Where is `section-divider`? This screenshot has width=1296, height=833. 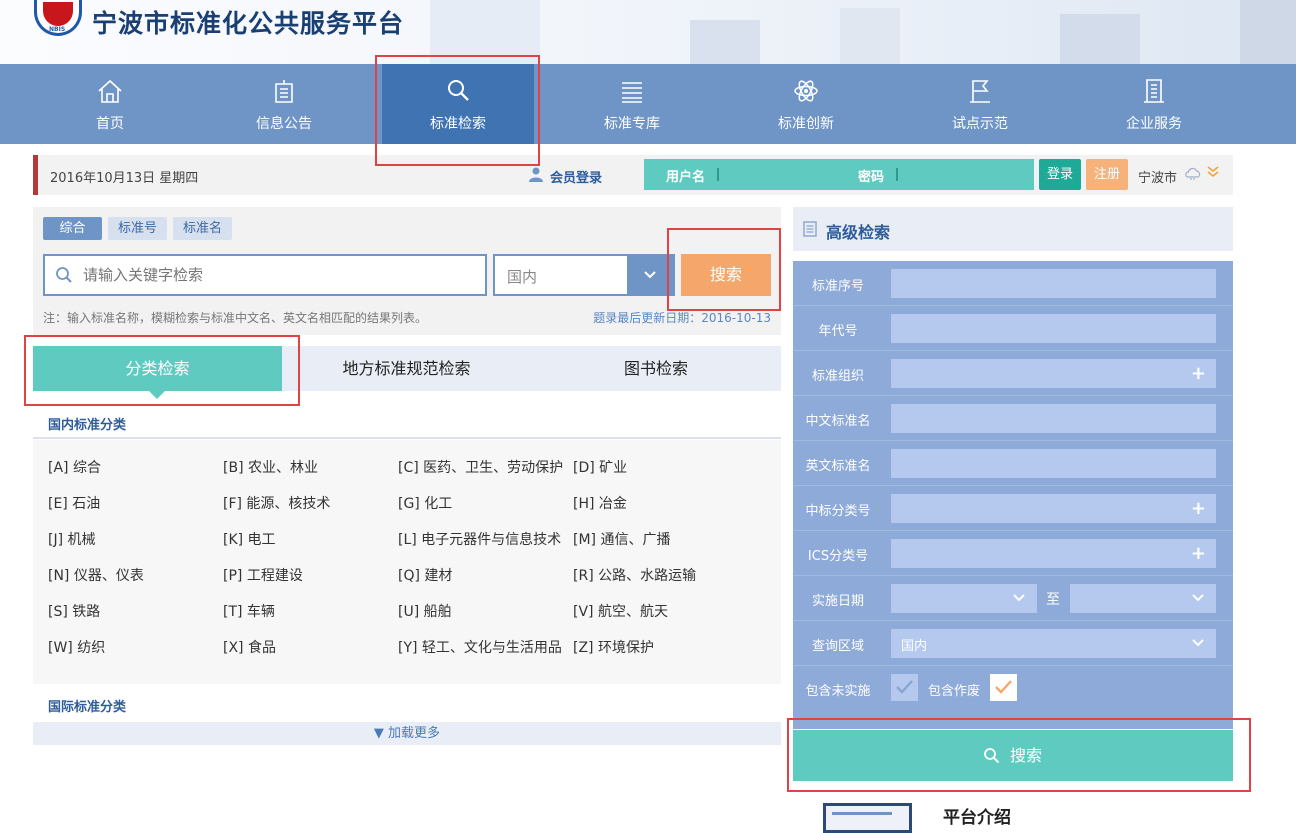
section-divider is located at coordinates (407, 438).